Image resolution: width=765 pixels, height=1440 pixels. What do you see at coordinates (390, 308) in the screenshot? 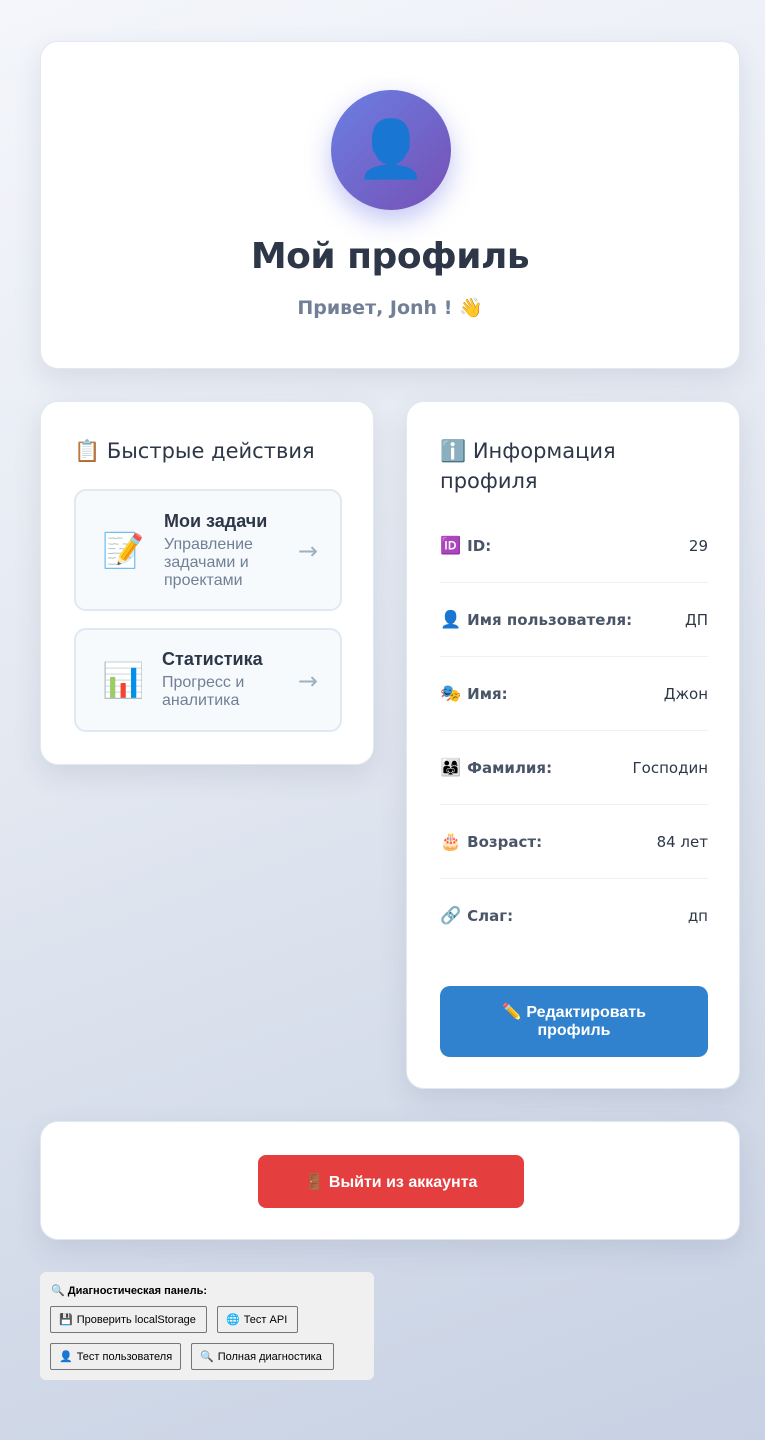
I see `greeting-text: Привет, Jonh ! 👋` at bounding box center [390, 308].